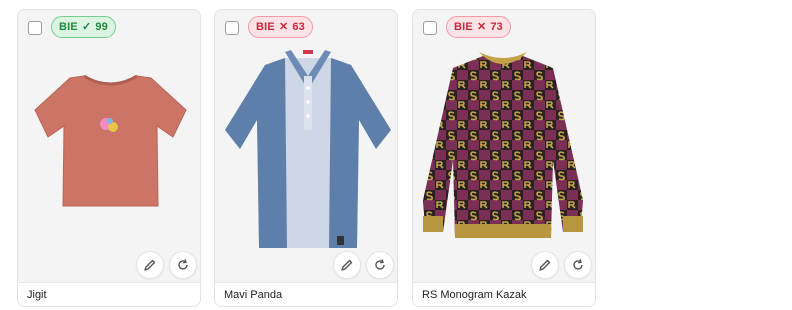 This screenshot has height=310, width=792. Describe the element at coordinates (504, 294) in the screenshot. I see `product-name: RS Monogram Kazak` at that location.